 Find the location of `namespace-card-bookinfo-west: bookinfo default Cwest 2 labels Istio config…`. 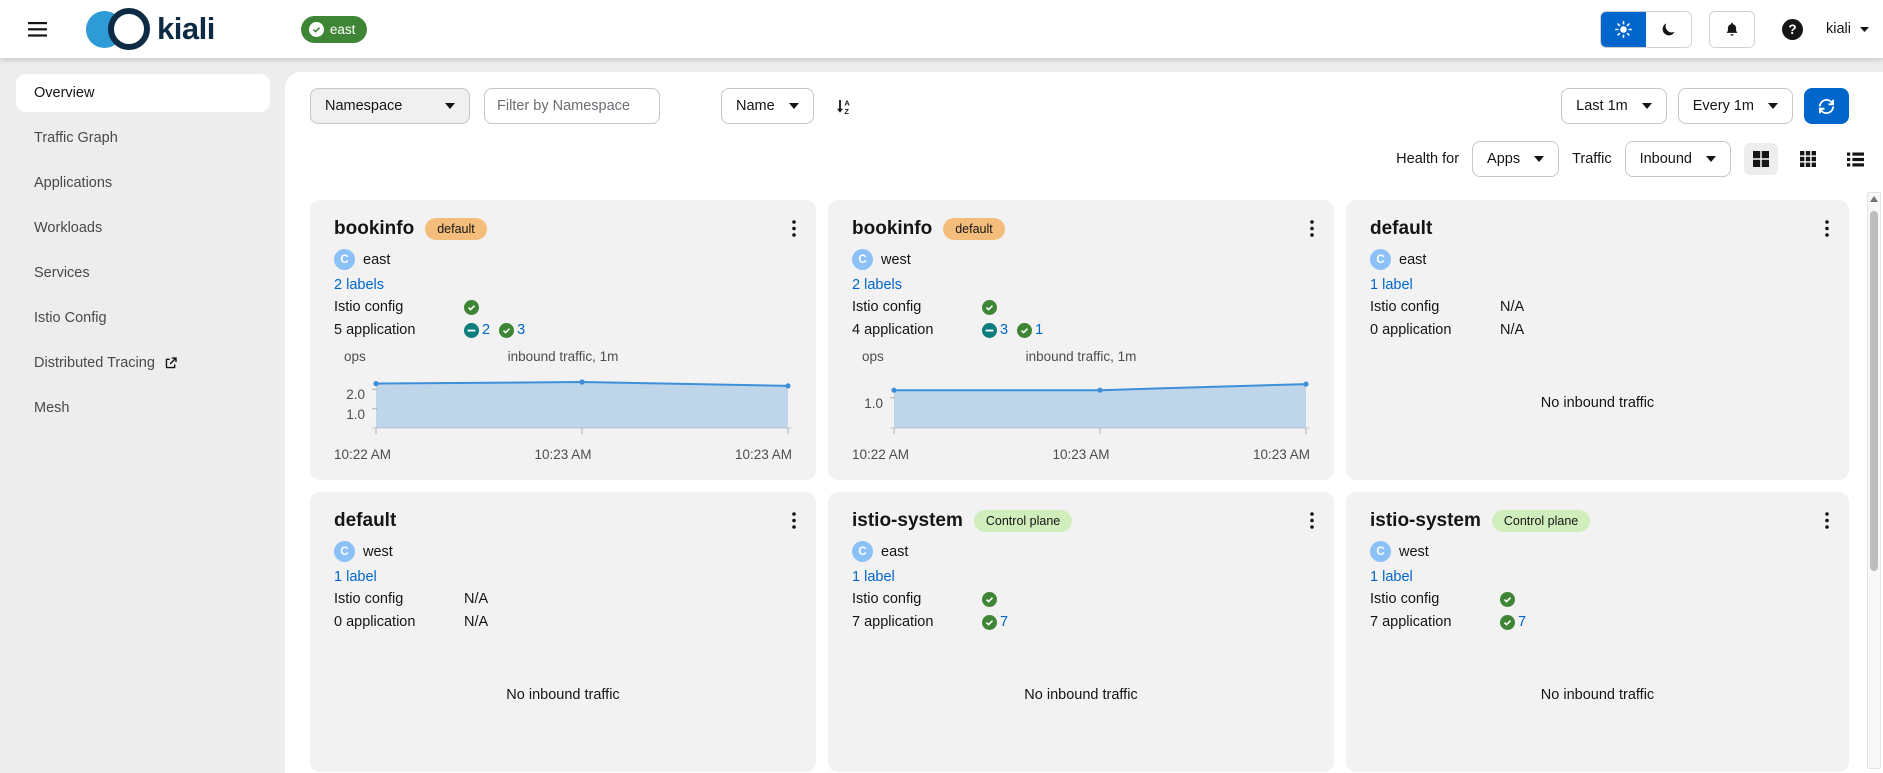

namespace-card-bookinfo-west: bookinfo default Cwest 2 labels Istio config… is located at coordinates (1081, 340).